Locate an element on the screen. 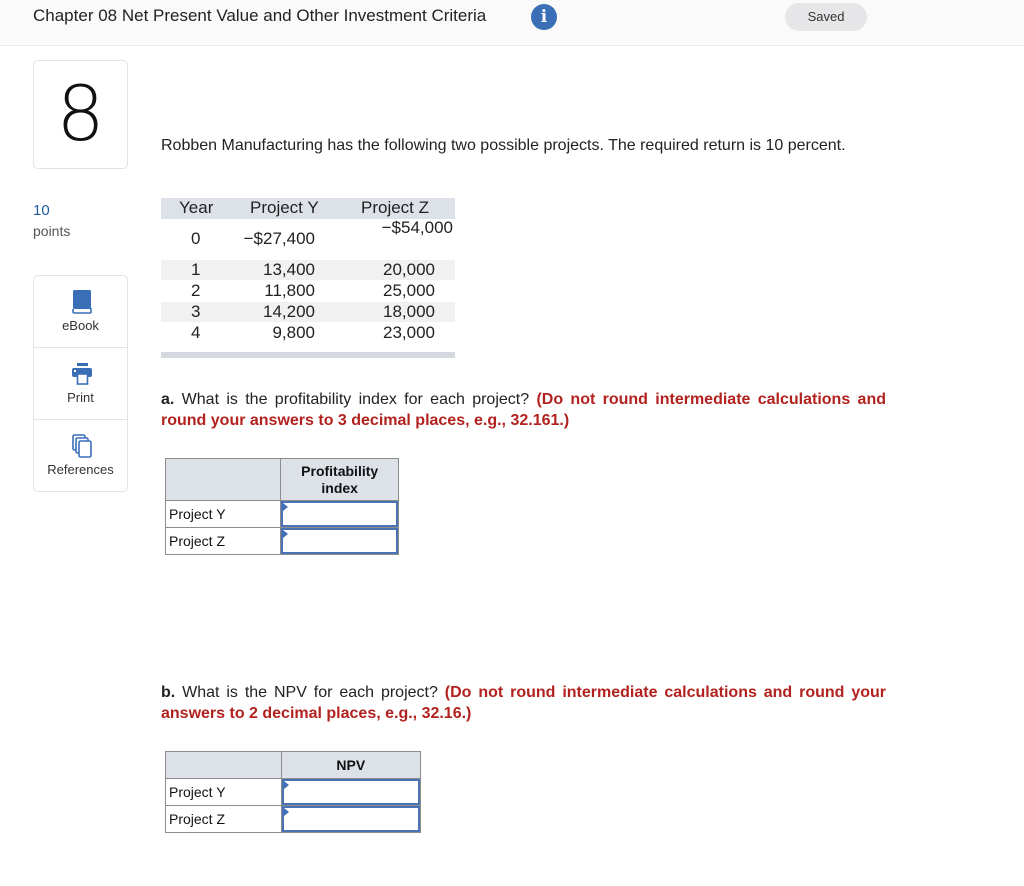  documents-icon is located at coordinates (82, 446).